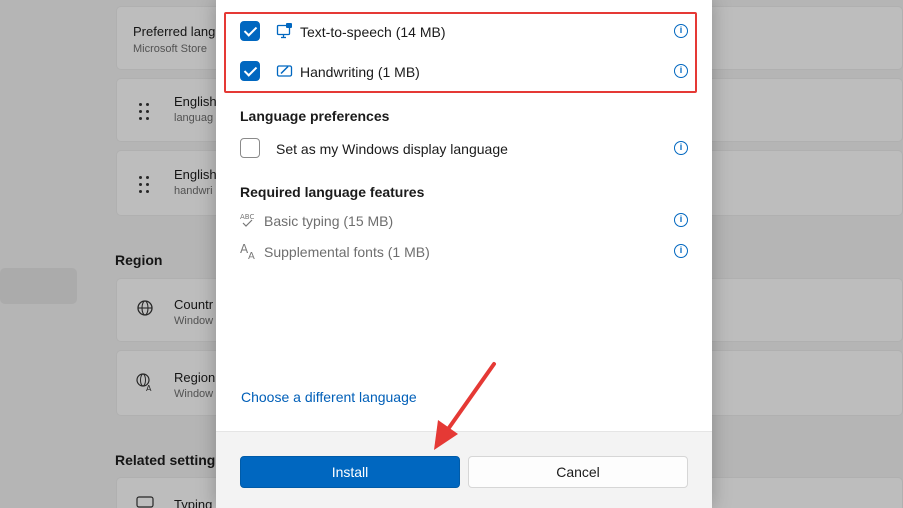 This screenshot has height=508, width=903. I want to click on required-basic-typing: ABC Basic typing (15 MB) i, so click(464, 221).